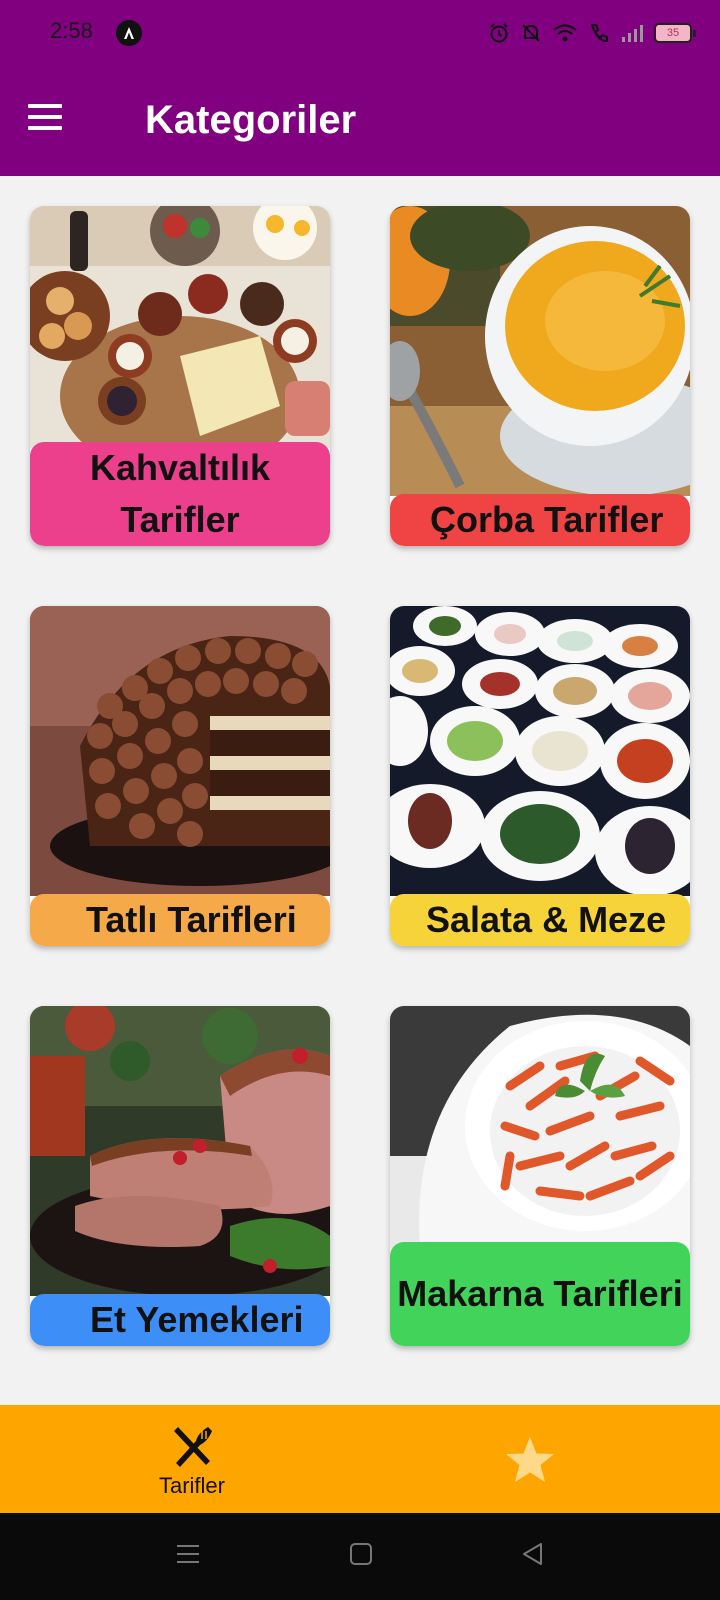 The height and width of the screenshot is (1600, 720). I want to click on hamburger-menu-icon, so click(45, 118).